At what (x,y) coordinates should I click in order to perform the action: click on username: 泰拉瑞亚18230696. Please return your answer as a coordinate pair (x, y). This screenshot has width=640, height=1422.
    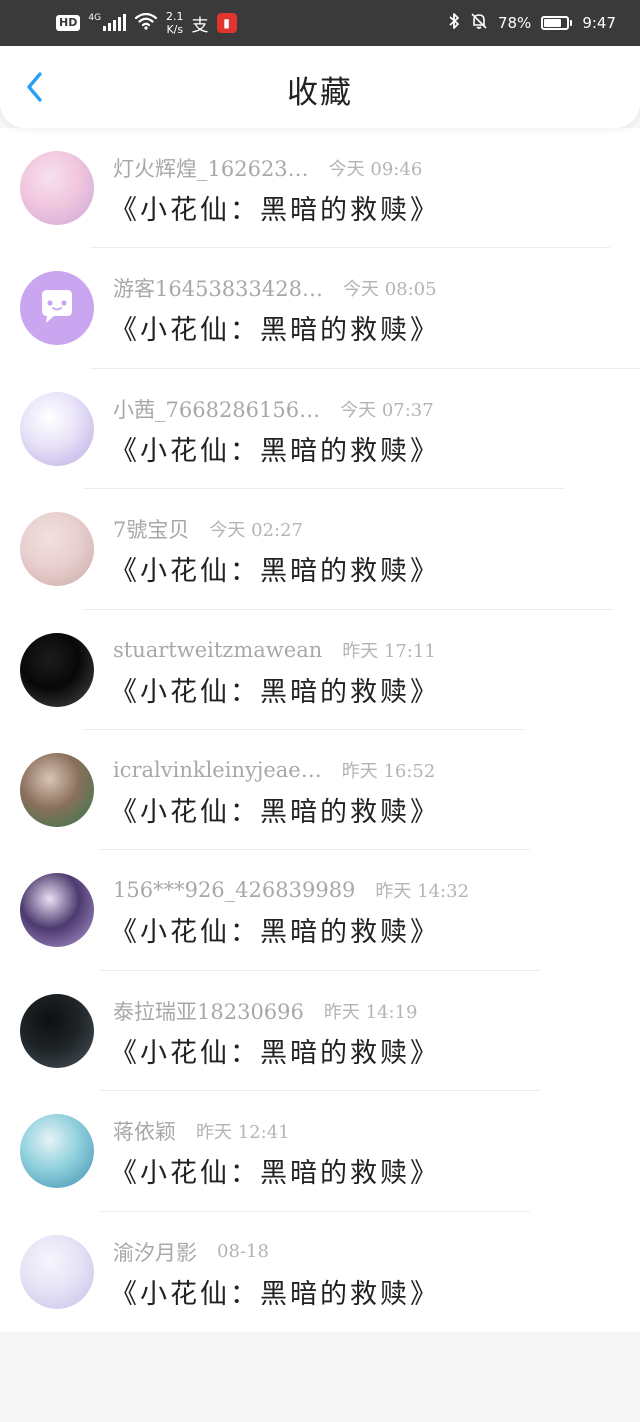
    Looking at the image, I should click on (208, 1011).